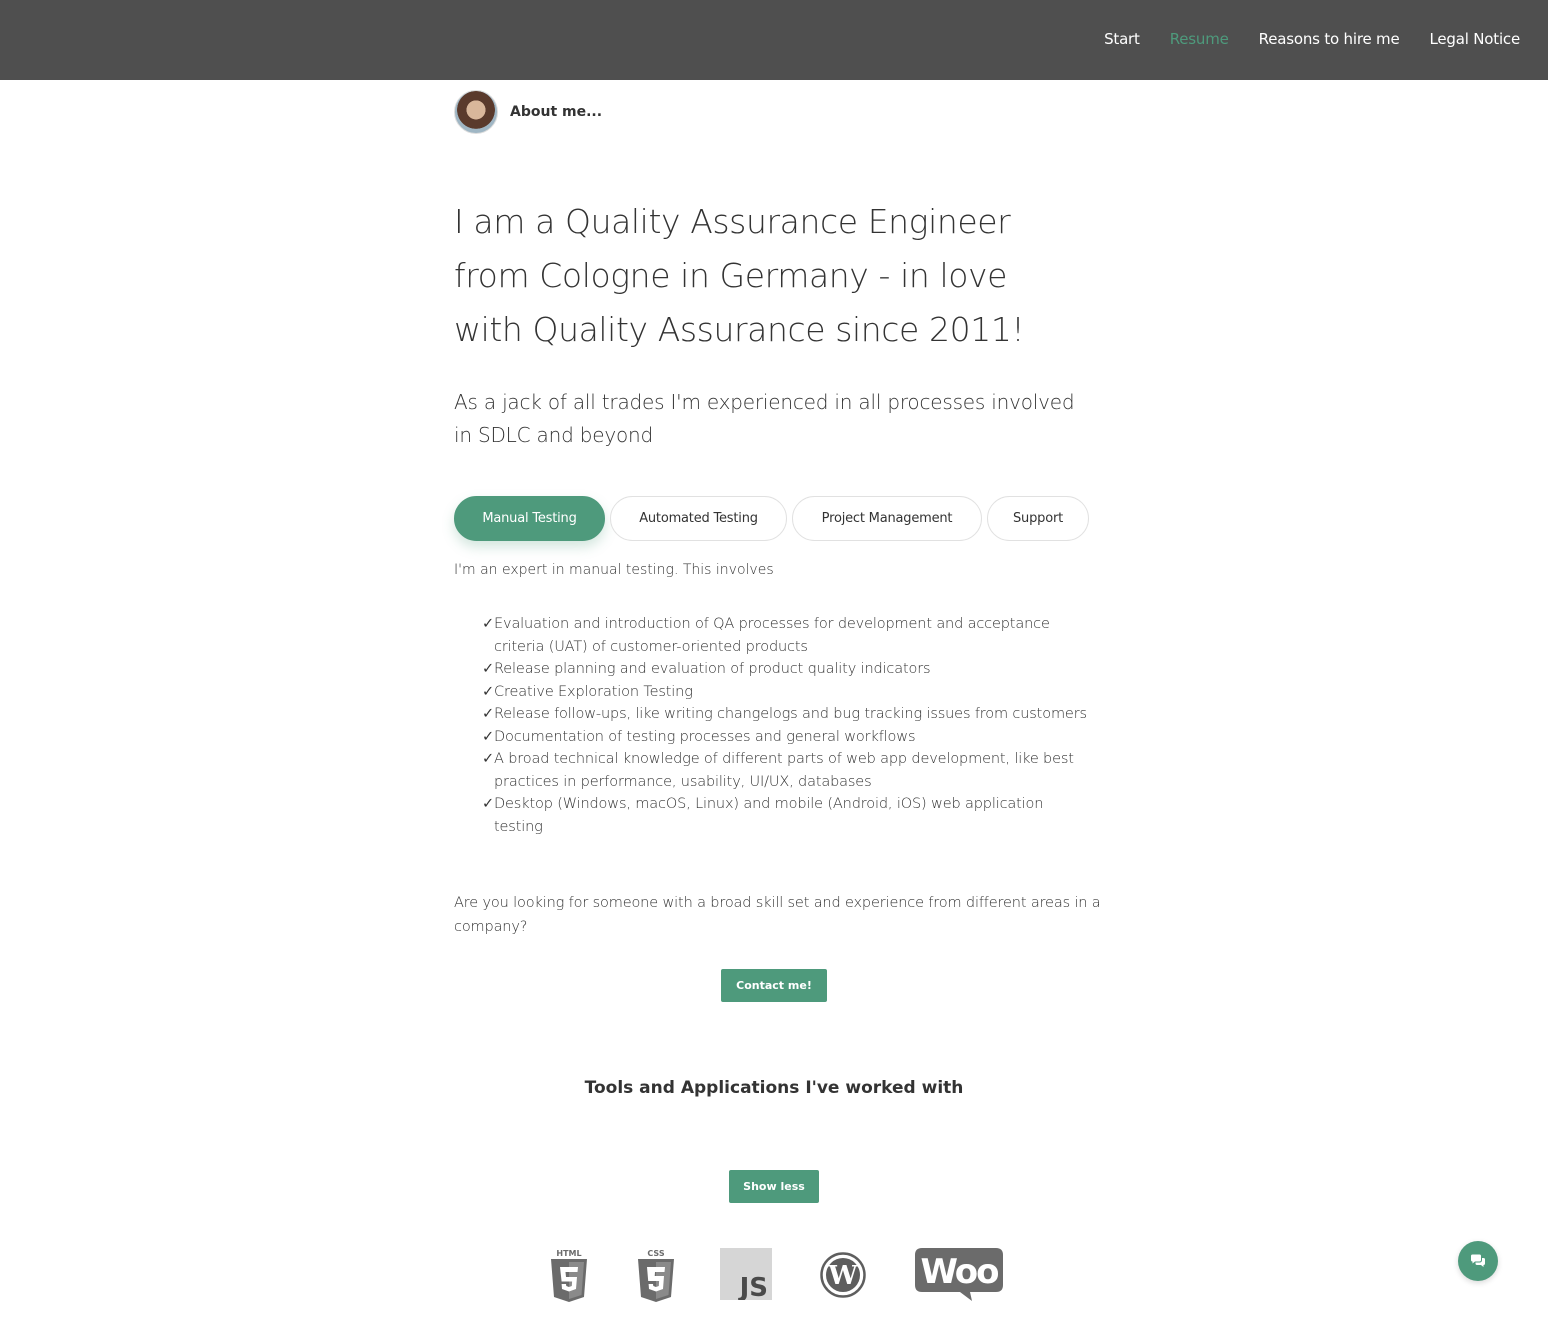 The width and height of the screenshot is (1548, 1331). Describe the element at coordinates (568, 1253) in the screenshot. I see `svg-text: HTML` at that location.